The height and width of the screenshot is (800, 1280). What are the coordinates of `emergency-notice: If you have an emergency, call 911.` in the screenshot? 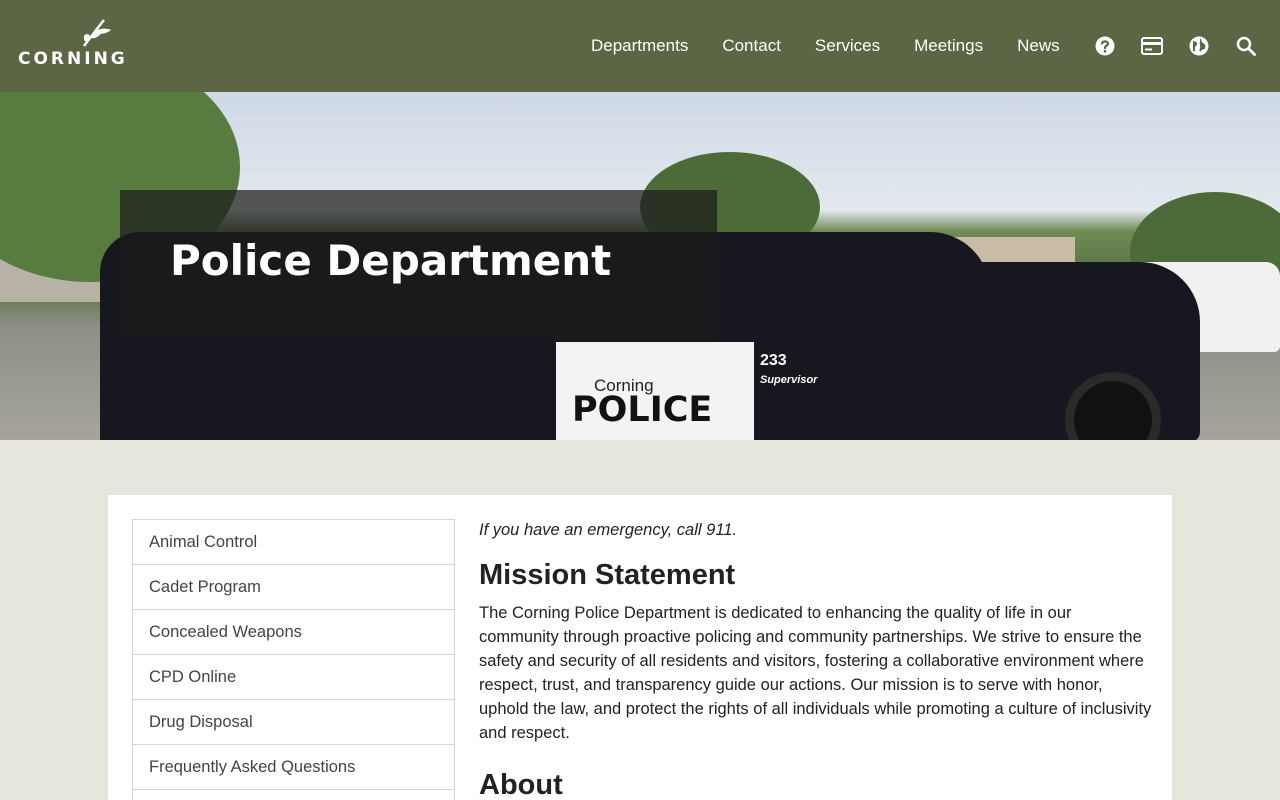 It's located at (608, 530).